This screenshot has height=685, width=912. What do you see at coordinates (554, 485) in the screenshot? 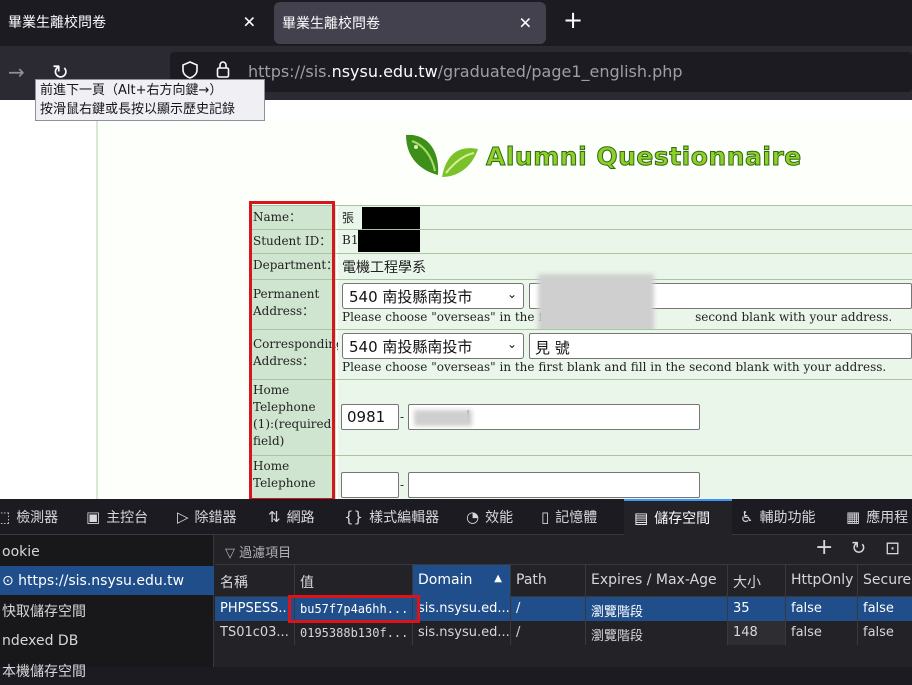
I see `home-telephone-2-number-input` at bounding box center [554, 485].